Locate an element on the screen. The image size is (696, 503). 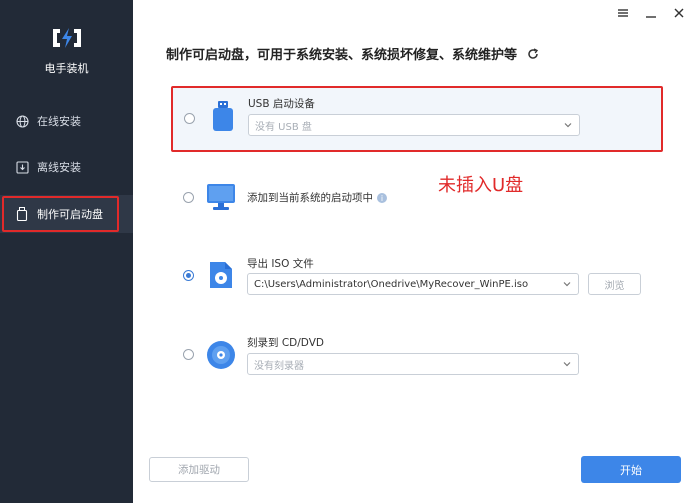
cd-dvd-radio is located at coordinates (188, 354).